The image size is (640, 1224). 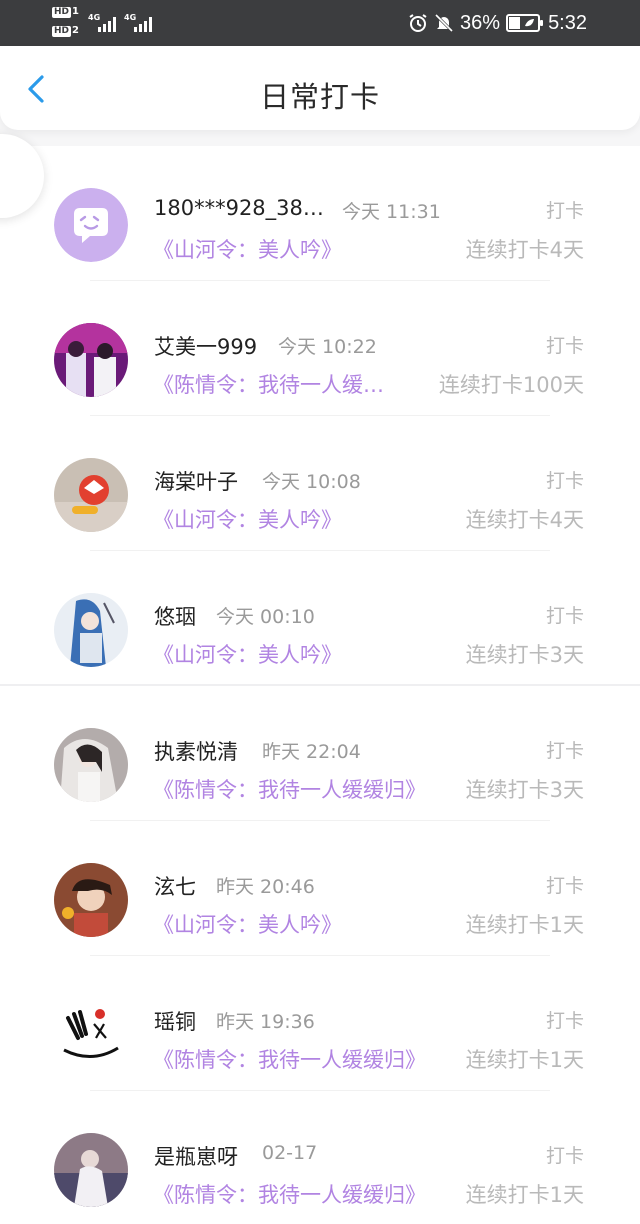 I want to click on checkin-time: 今天 10:22, so click(x=327, y=347).